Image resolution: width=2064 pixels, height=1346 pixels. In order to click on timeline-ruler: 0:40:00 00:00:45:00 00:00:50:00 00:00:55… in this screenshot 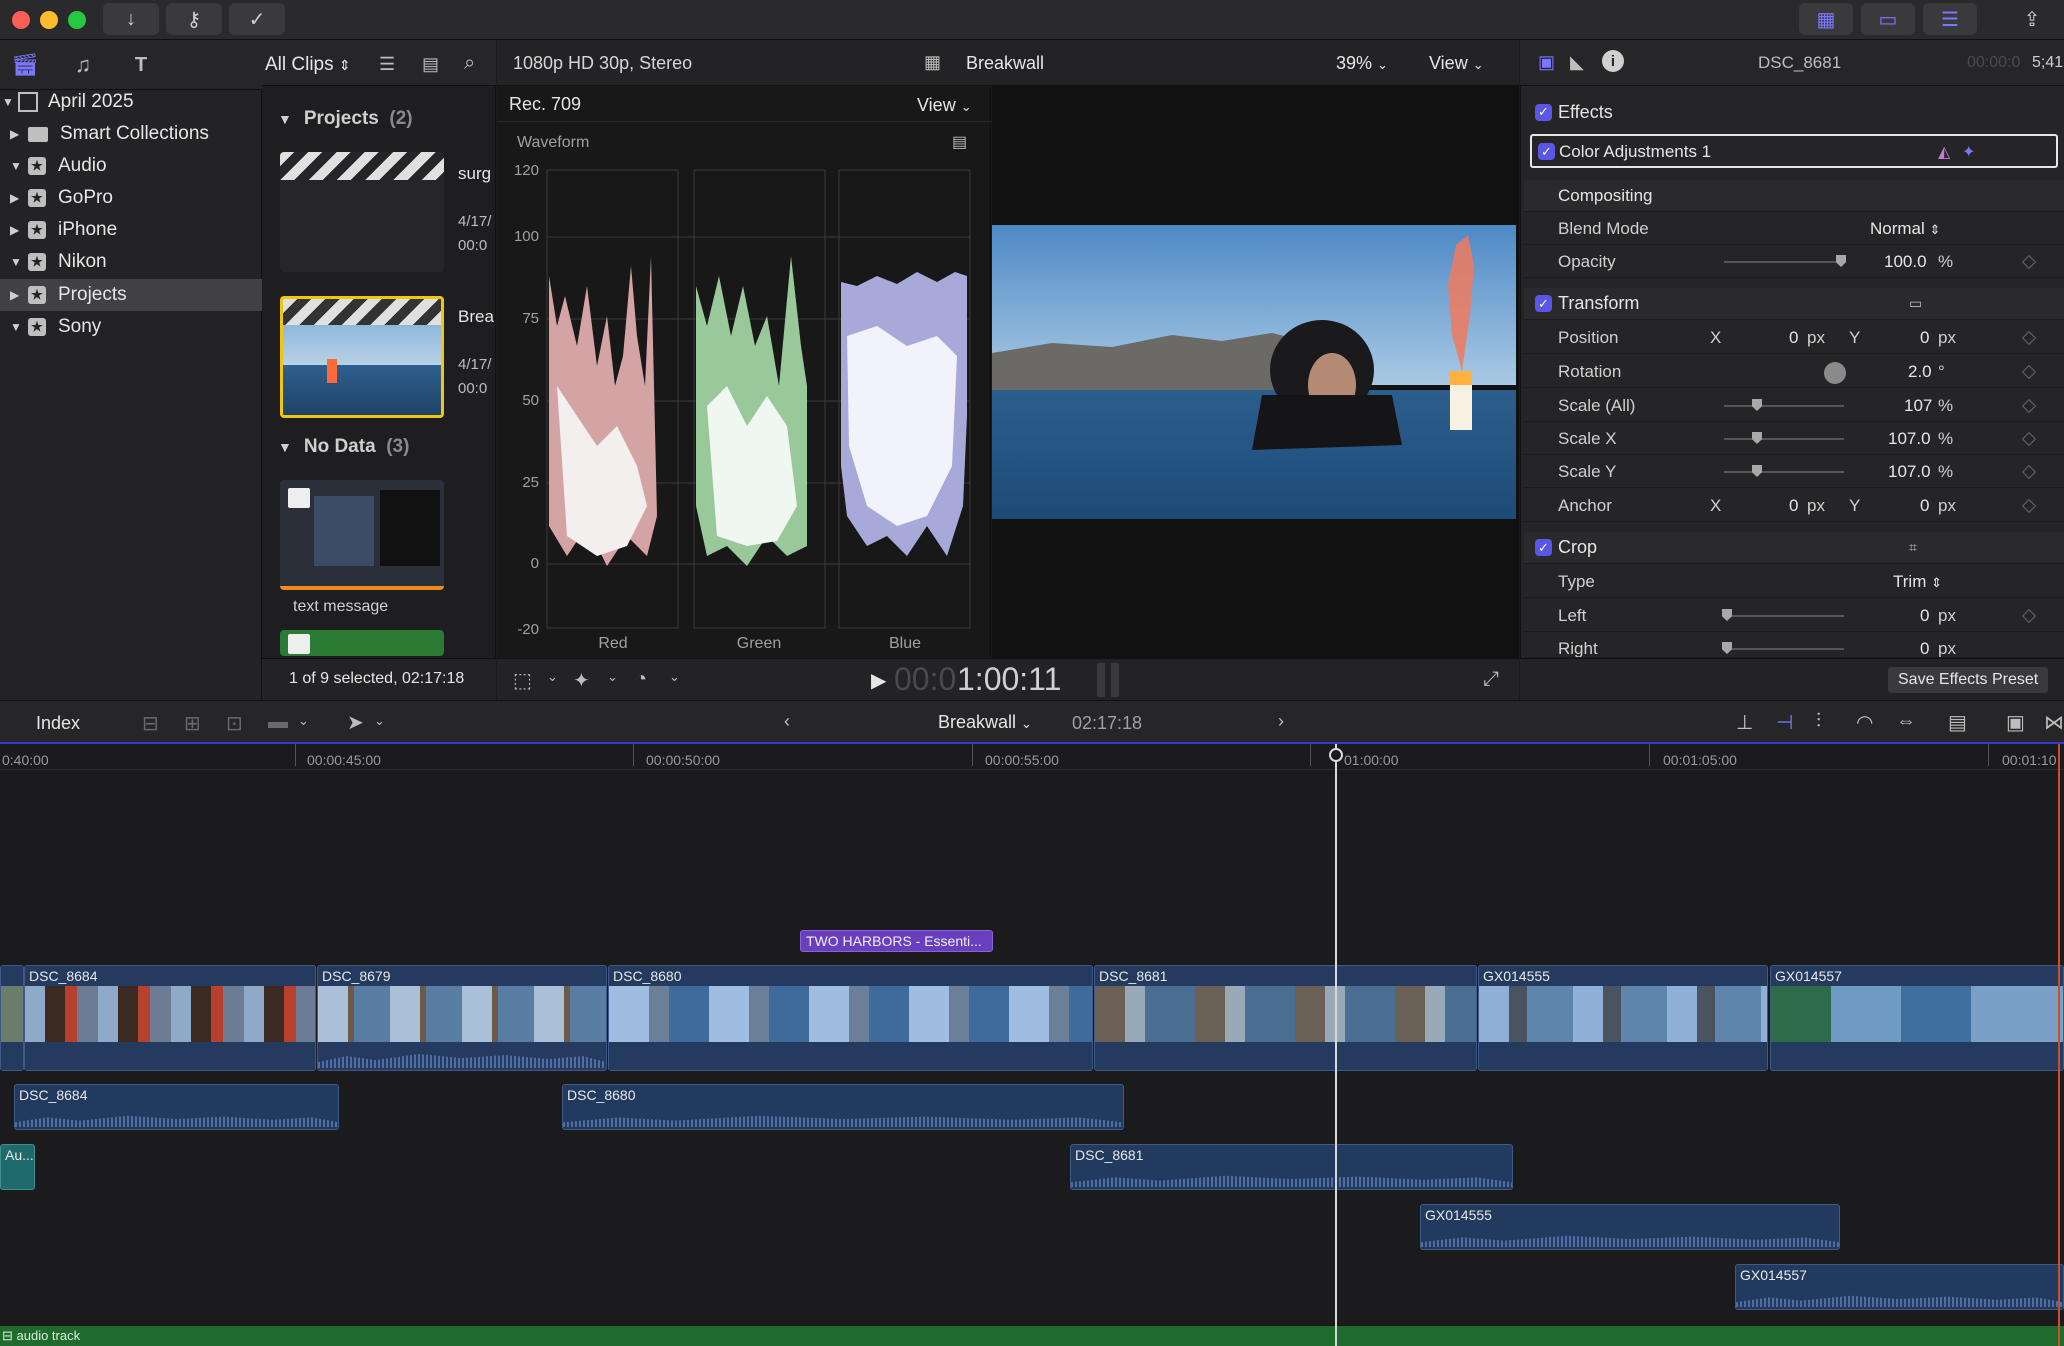, I will do `click(1032, 757)`.